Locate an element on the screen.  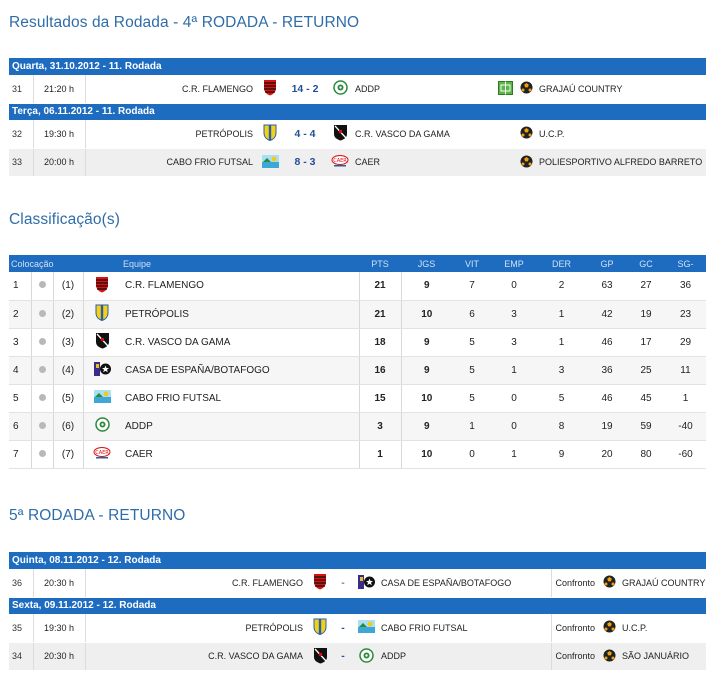
team-name: C.R. VASCO DA GAMA is located at coordinates (240, 342).